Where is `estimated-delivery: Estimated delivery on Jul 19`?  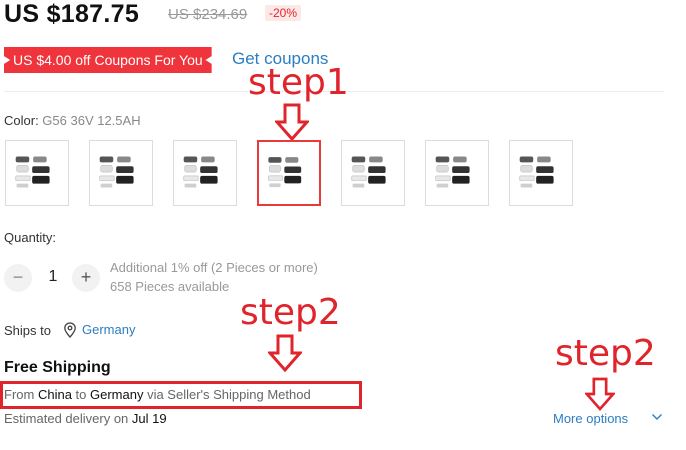 estimated-delivery: Estimated delivery on Jul 19 is located at coordinates (85, 418).